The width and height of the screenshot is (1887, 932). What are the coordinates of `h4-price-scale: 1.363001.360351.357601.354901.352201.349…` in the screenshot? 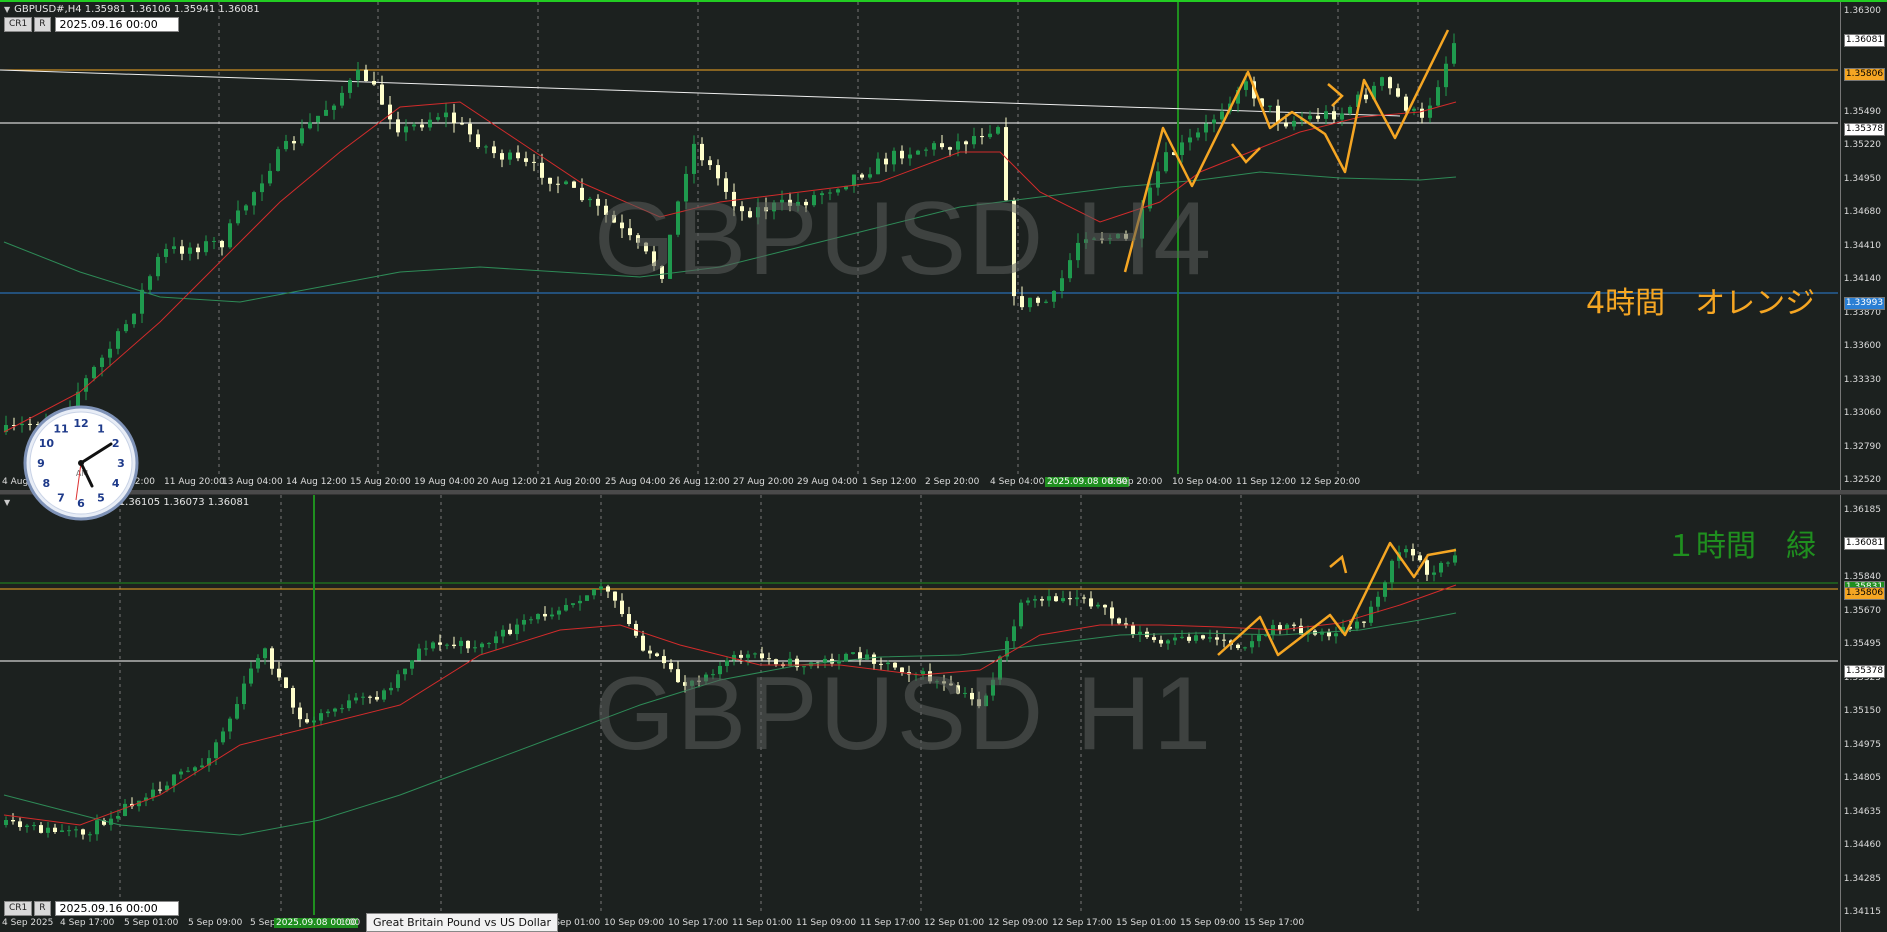 It's located at (1863, 246).